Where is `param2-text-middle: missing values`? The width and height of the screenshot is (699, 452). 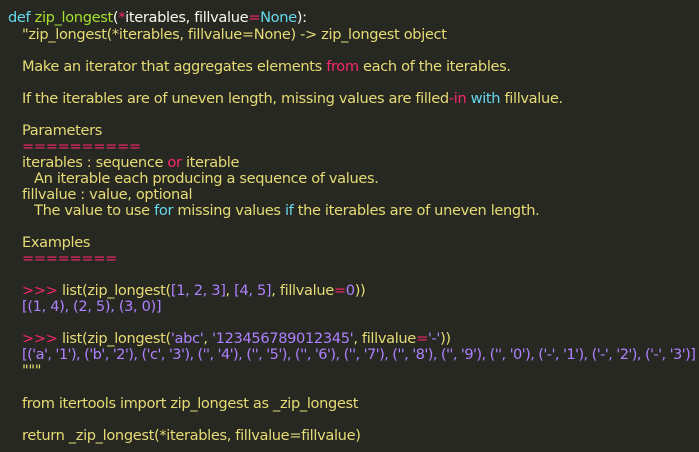
param2-text-middle: missing values is located at coordinates (229, 210).